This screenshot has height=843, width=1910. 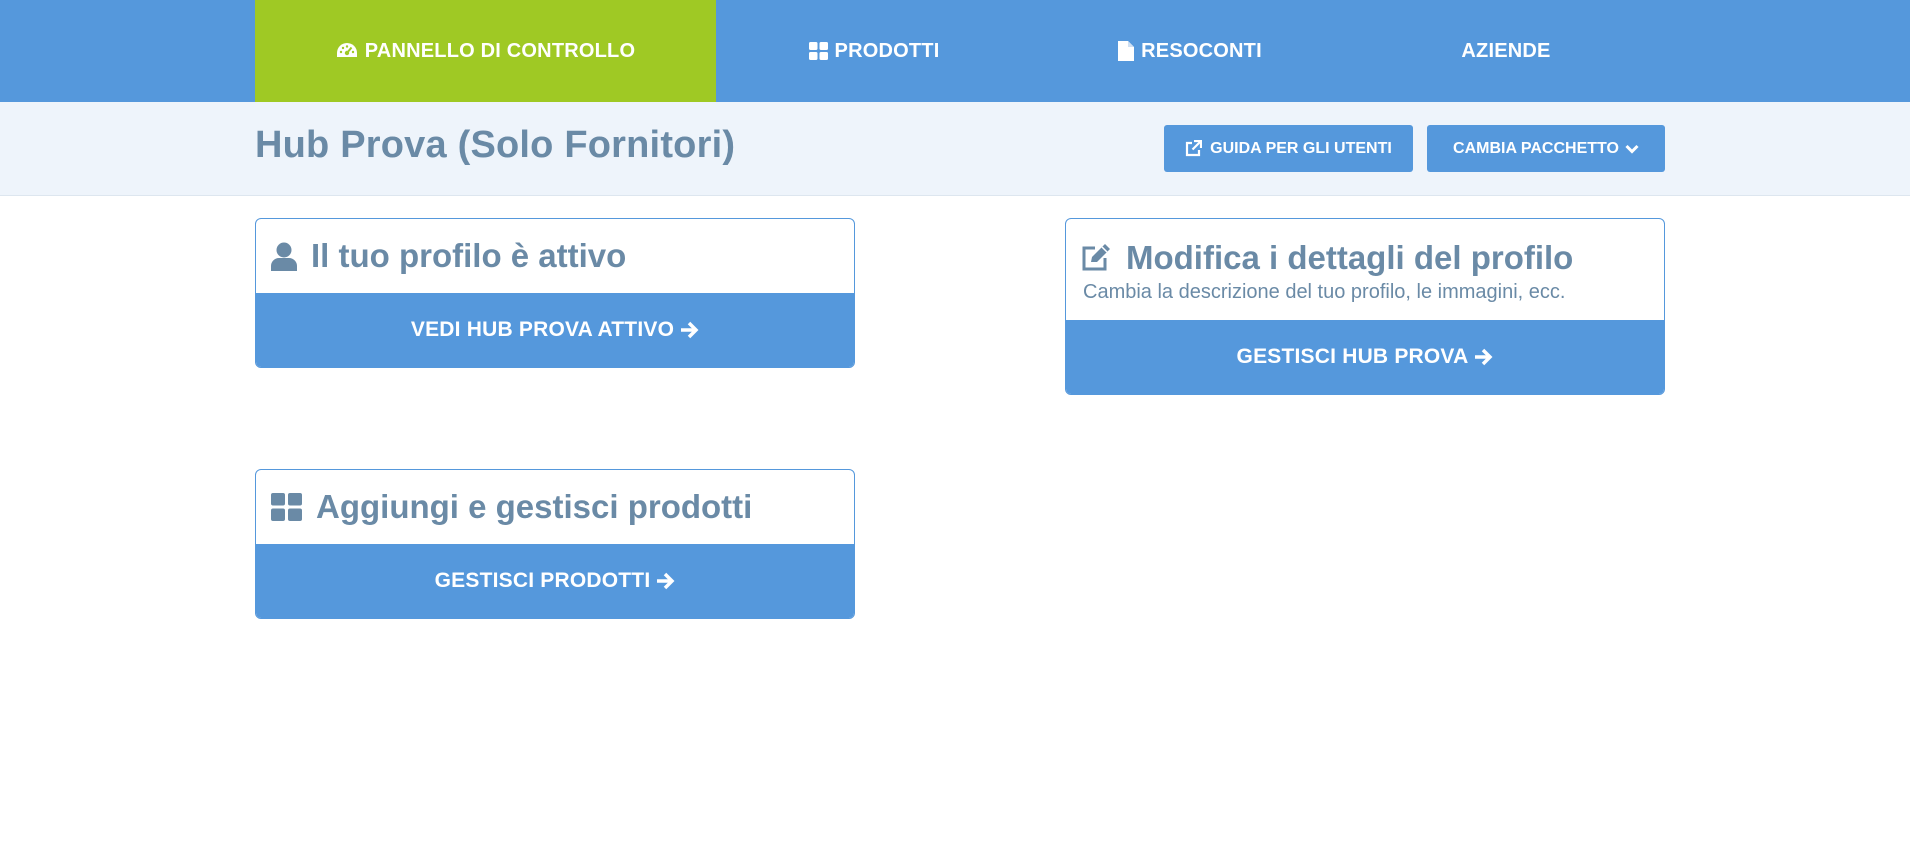 What do you see at coordinates (1350, 257) in the screenshot?
I see `edit-profile-title: Modifica i dettagli del profilo` at bounding box center [1350, 257].